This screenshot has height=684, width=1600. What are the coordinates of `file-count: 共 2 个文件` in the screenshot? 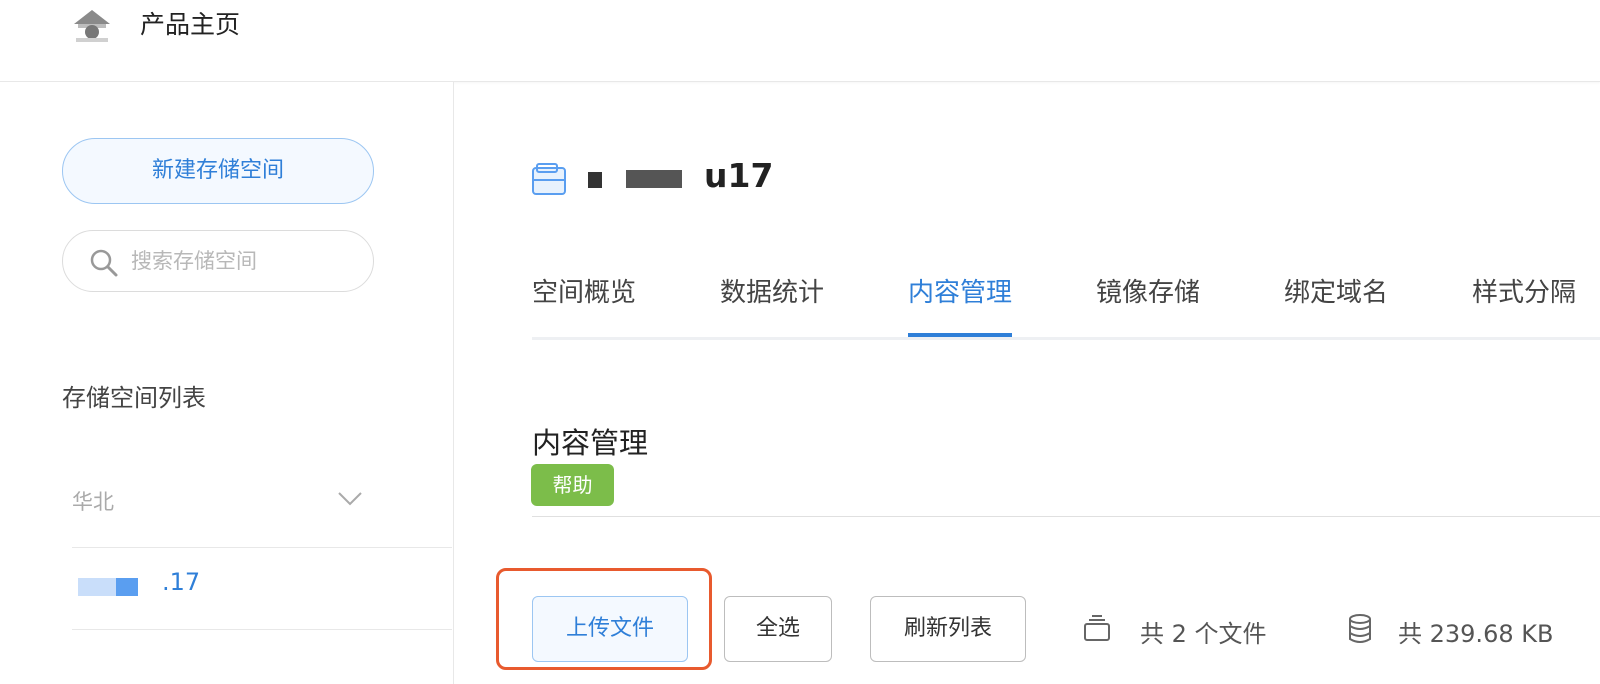 It's located at (1203, 634).